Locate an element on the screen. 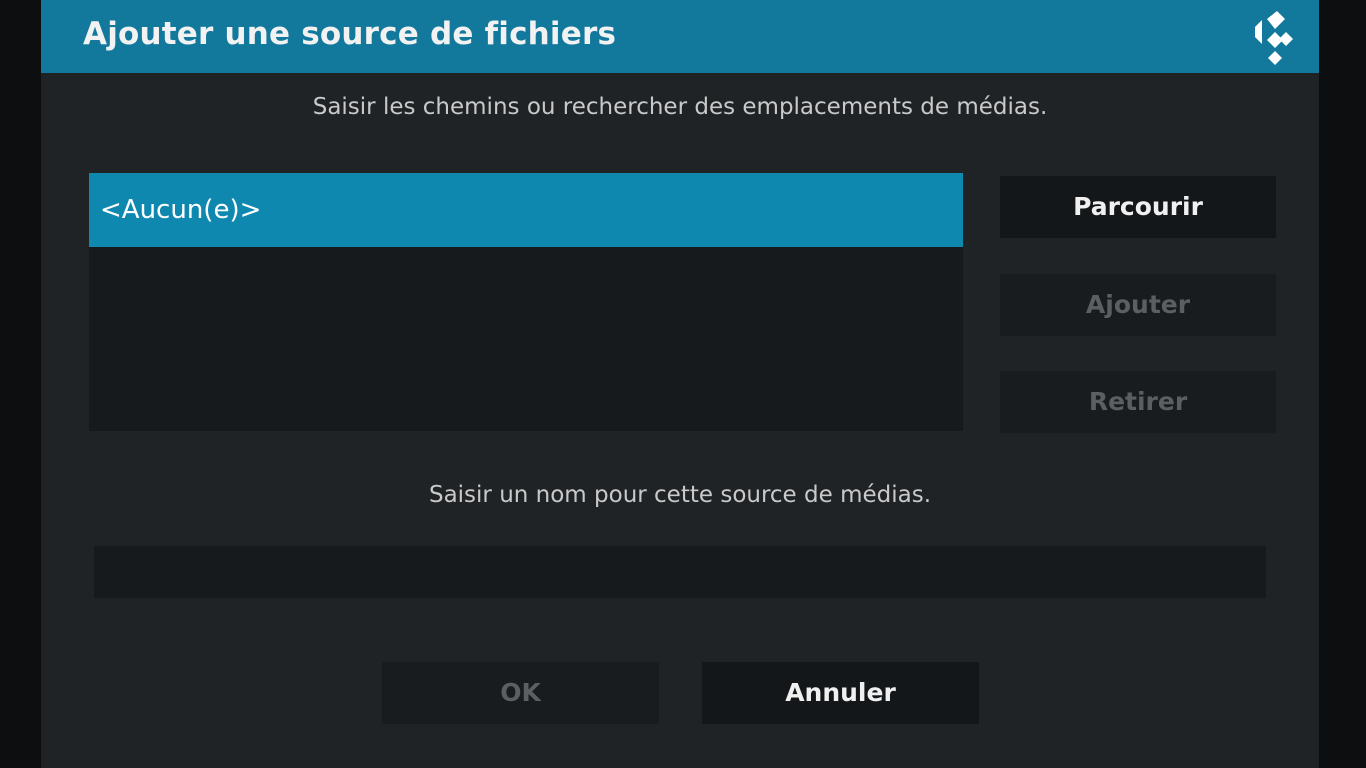 This screenshot has height=768, width=1366. dialog-titlebar: Ajouter une source de fichiers is located at coordinates (680, 36).